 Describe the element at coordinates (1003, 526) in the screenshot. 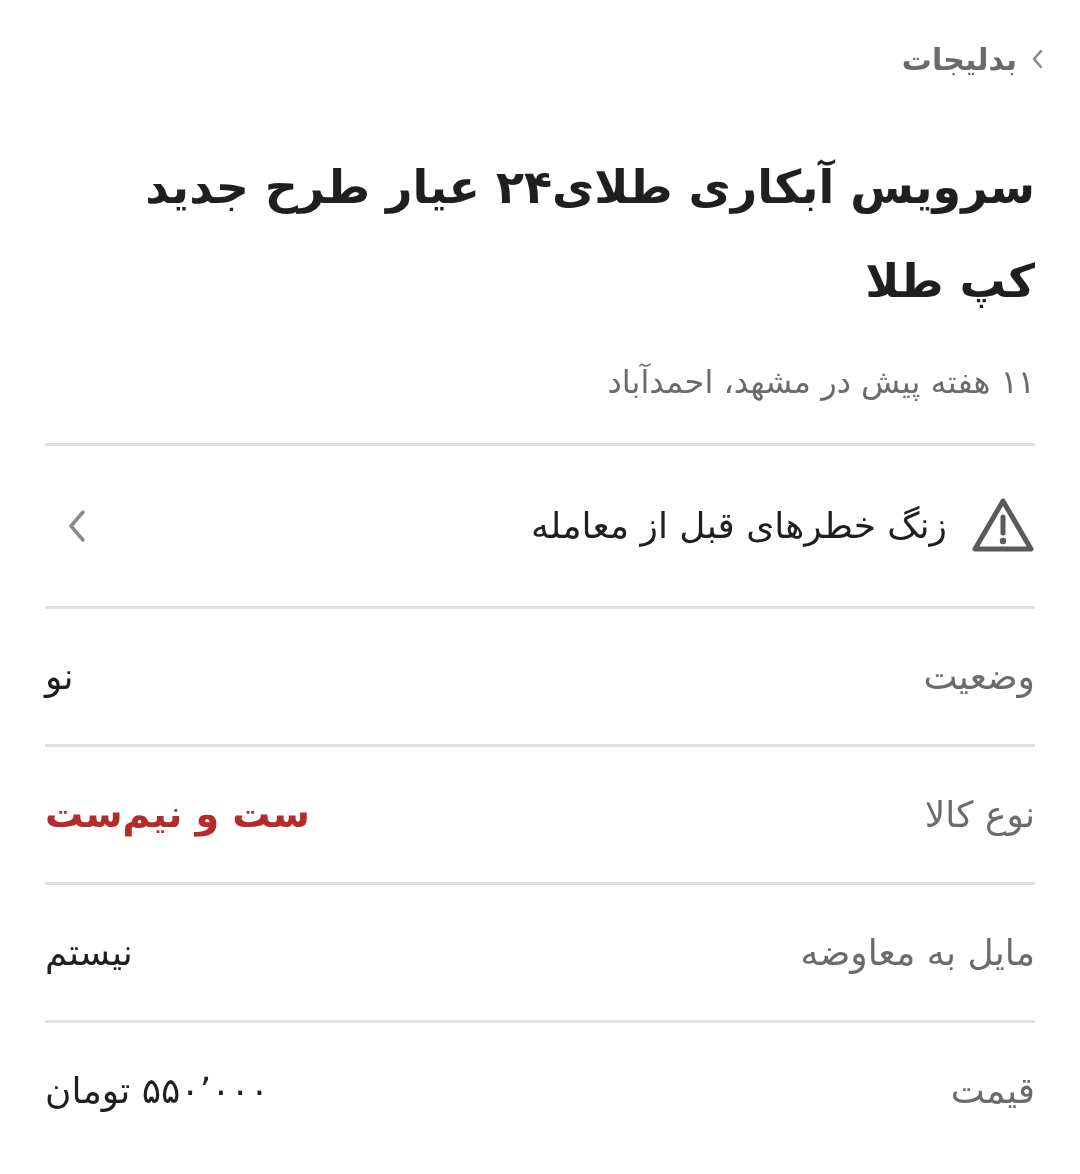

I see `warning-icon` at that location.